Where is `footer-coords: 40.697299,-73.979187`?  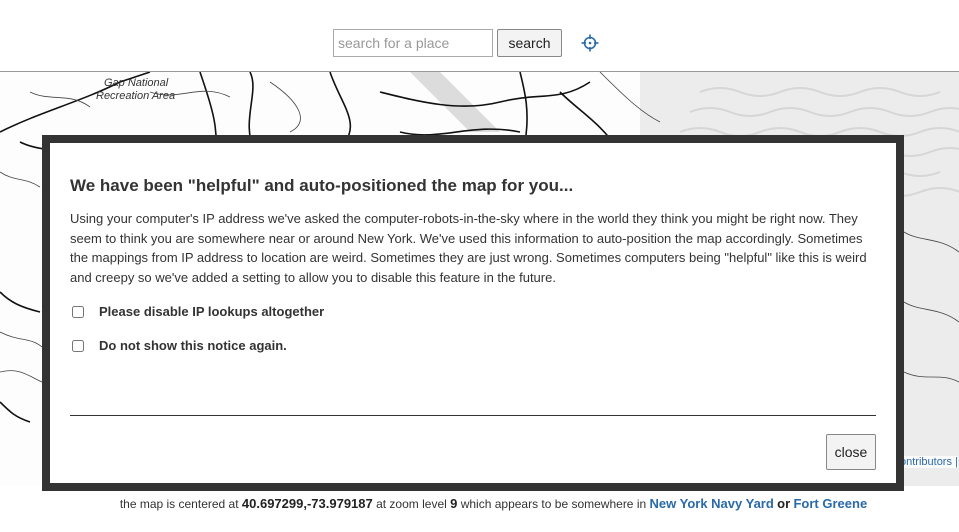
footer-coords: 40.697299,-73.979187 is located at coordinates (307, 503).